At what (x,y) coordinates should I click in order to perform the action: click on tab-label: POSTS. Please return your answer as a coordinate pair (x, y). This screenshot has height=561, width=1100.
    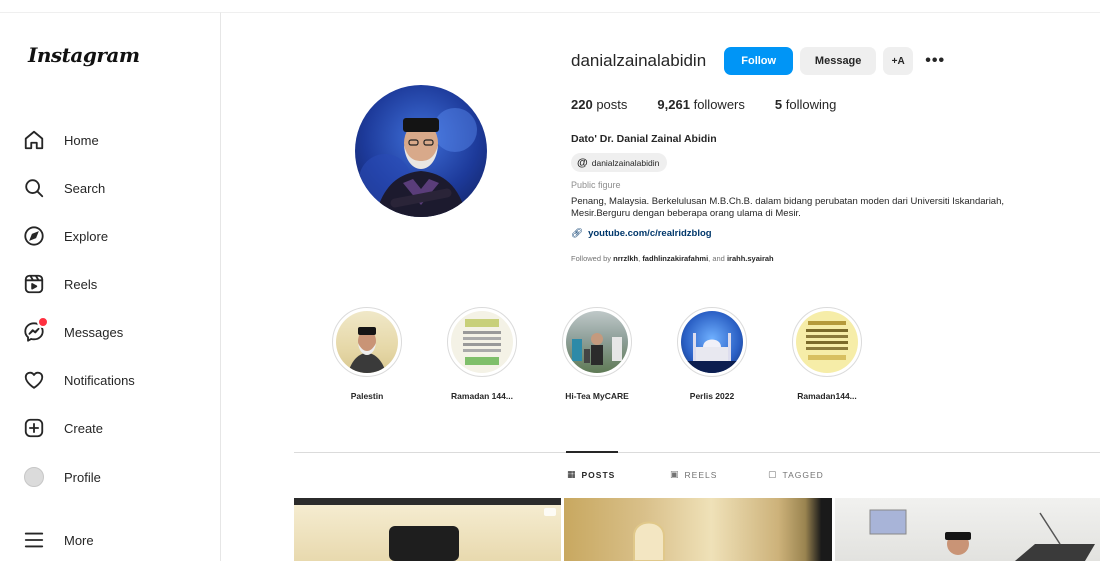
    Looking at the image, I should click on (598, 474).